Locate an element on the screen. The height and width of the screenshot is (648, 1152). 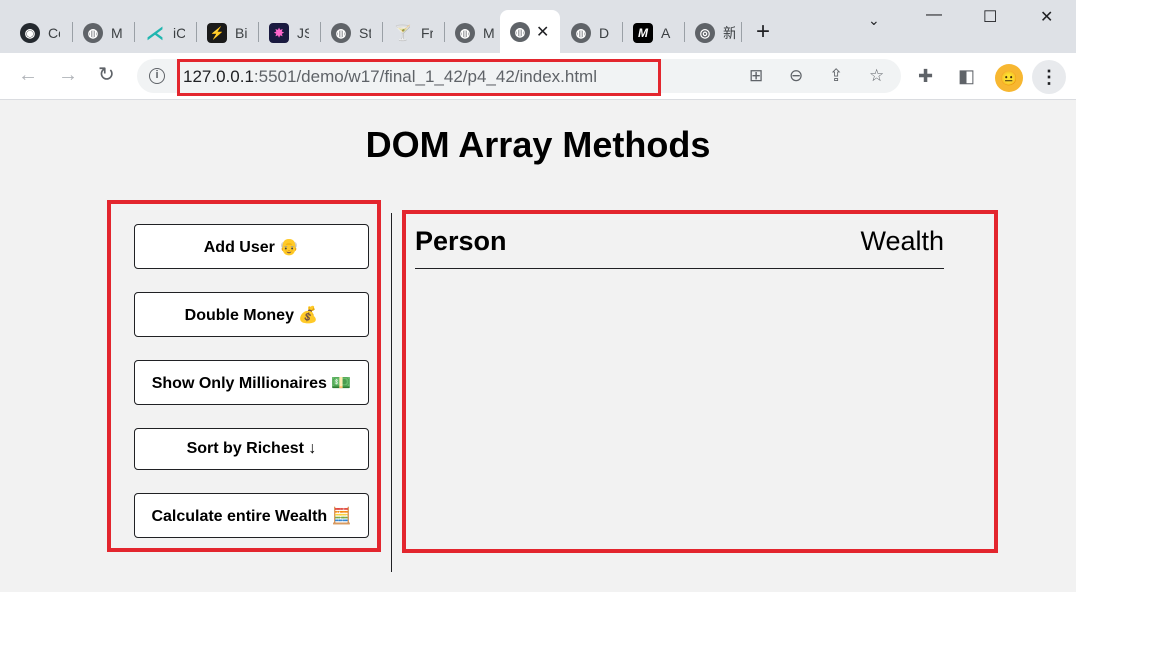
cocktail-icon: 🍸 is located at coordinates (403, 33).